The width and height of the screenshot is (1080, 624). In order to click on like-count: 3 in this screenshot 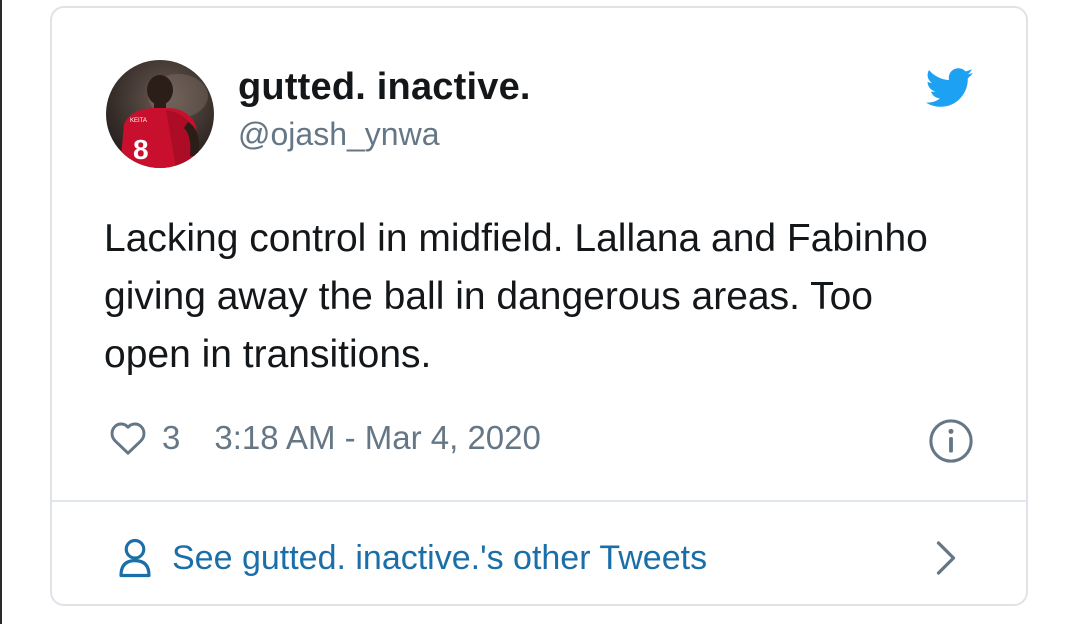, I will do `click(171, 438)`.